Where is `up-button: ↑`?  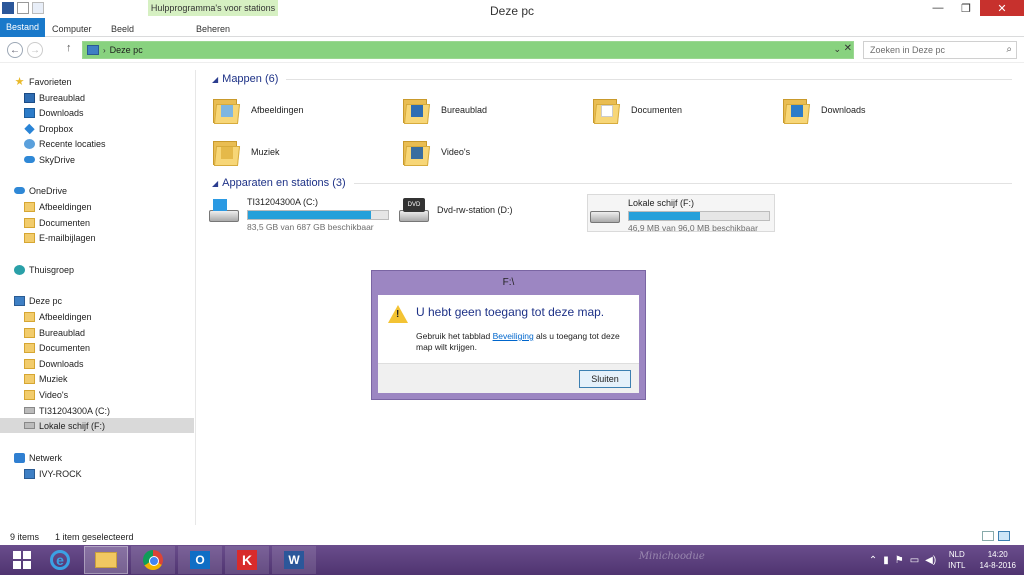
up-button: ↑ is located at coordinates (69, 48).